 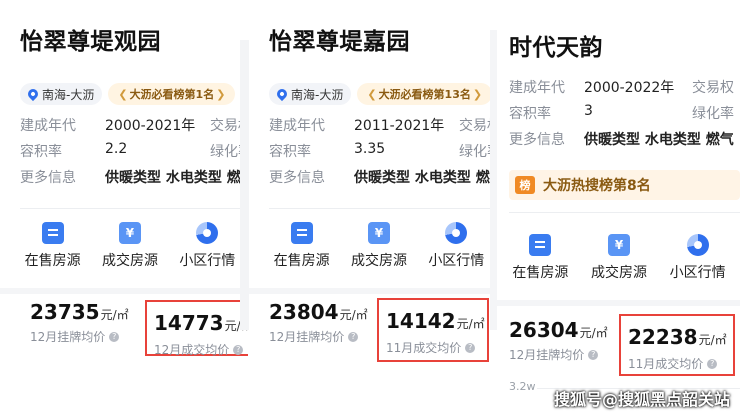 I want to click on info-label-2: 交易权, so click(x=713, y=88).